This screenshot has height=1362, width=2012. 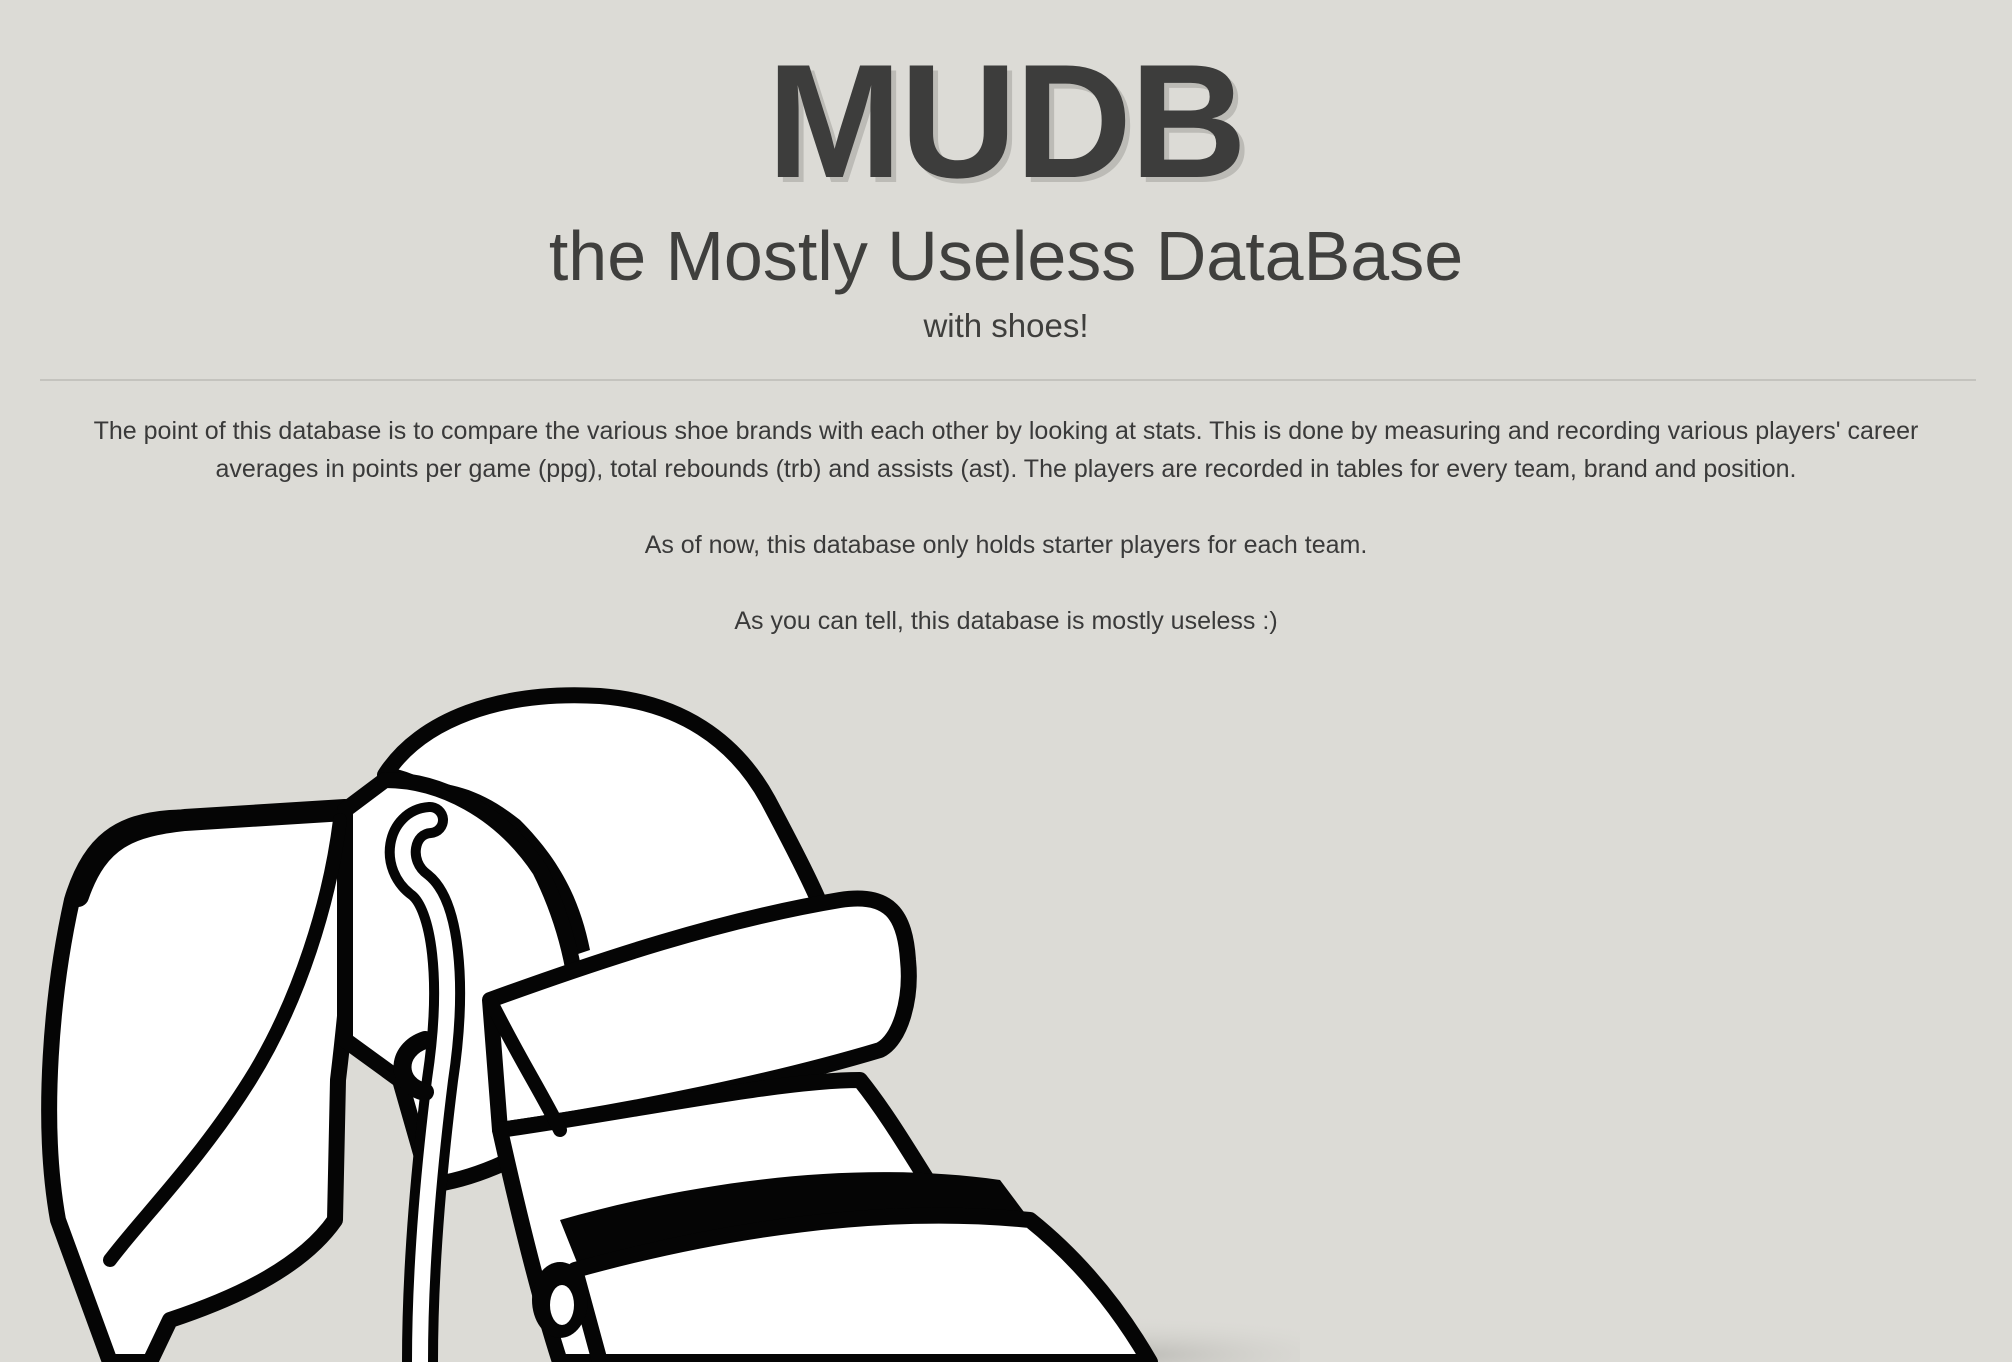 What do you see at coordinates (1006, 256) in the screenshot?
I see `site-subtitle: the Mostly Useless DataBase` at bounding box center [1006, 256].